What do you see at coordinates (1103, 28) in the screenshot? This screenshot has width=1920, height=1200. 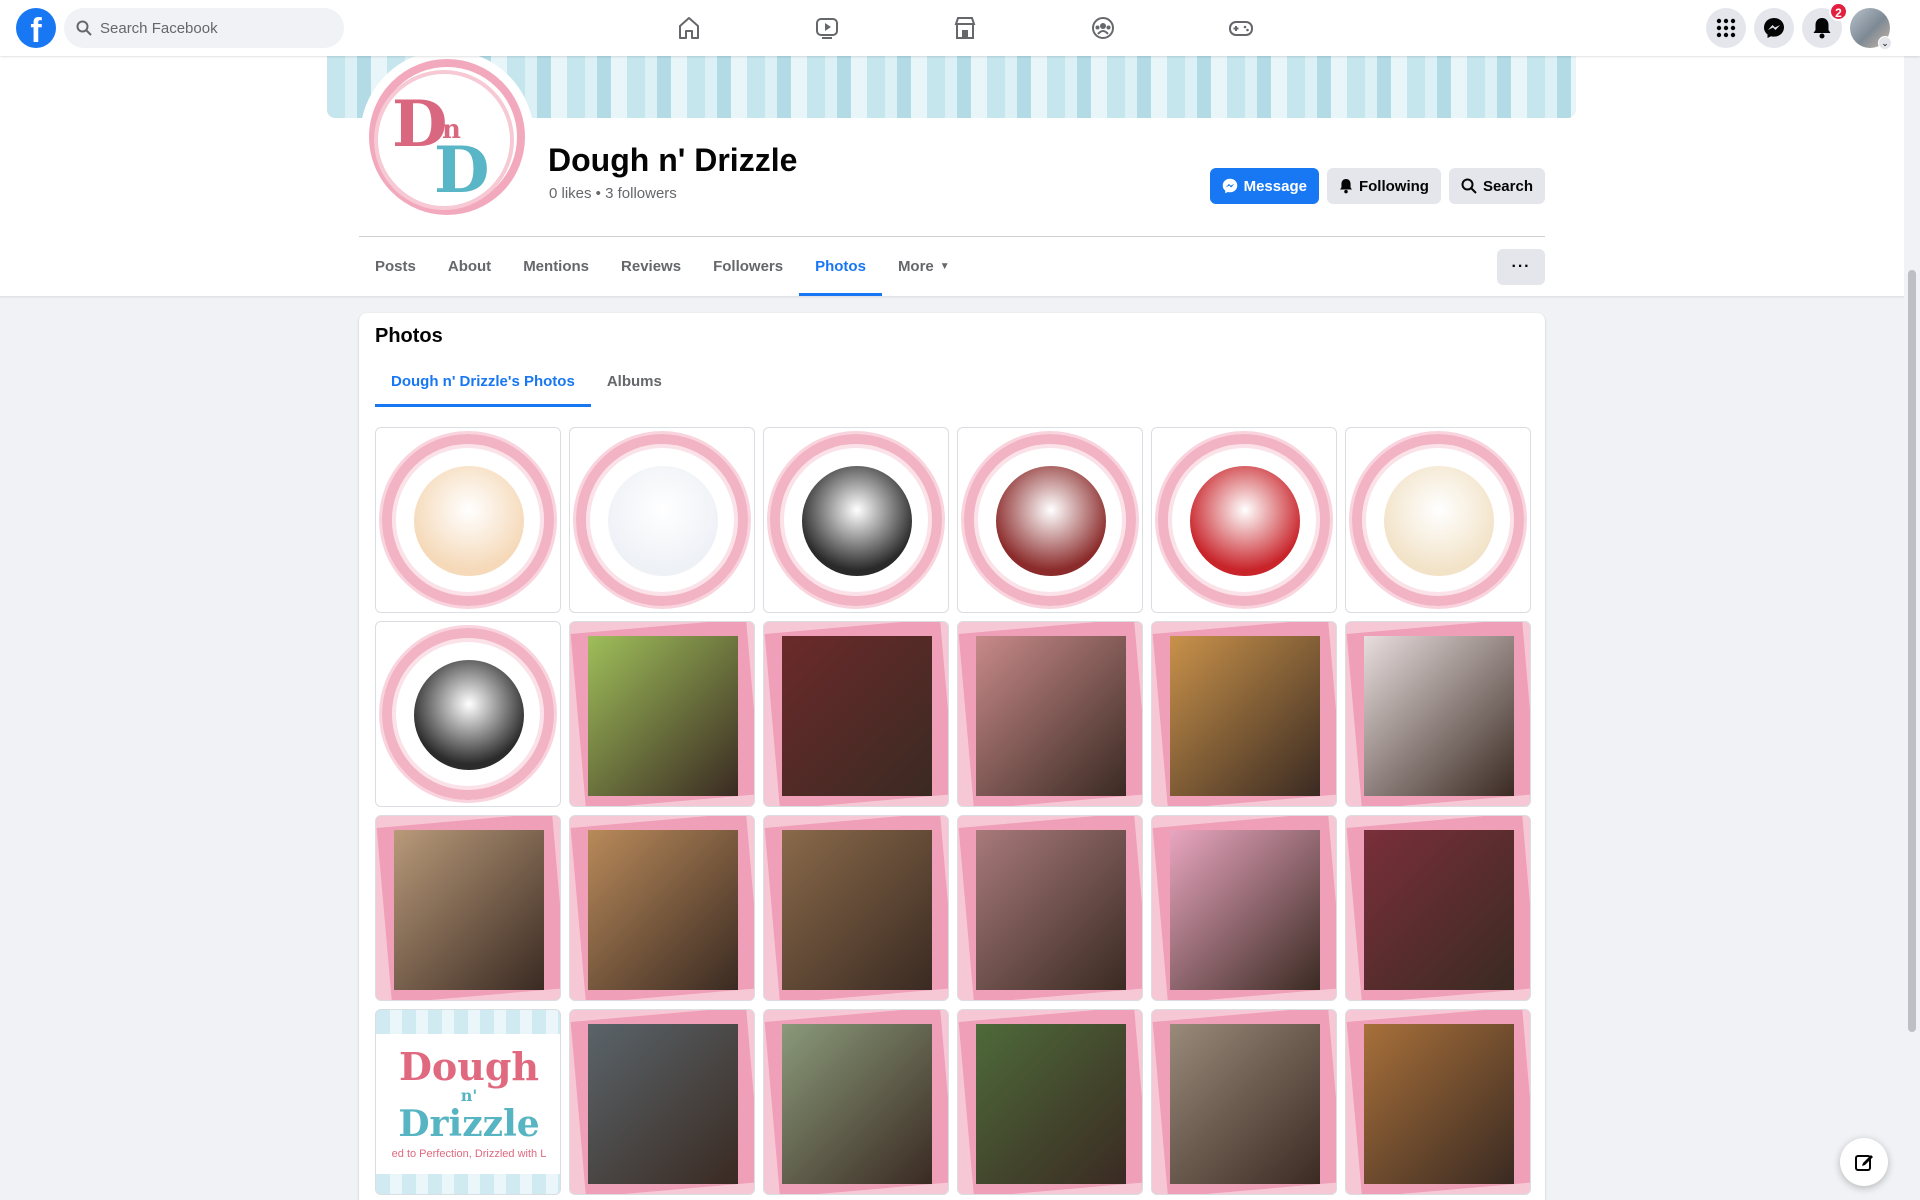 I see `nav-groups-tab` at bounding box center [1103, 28].